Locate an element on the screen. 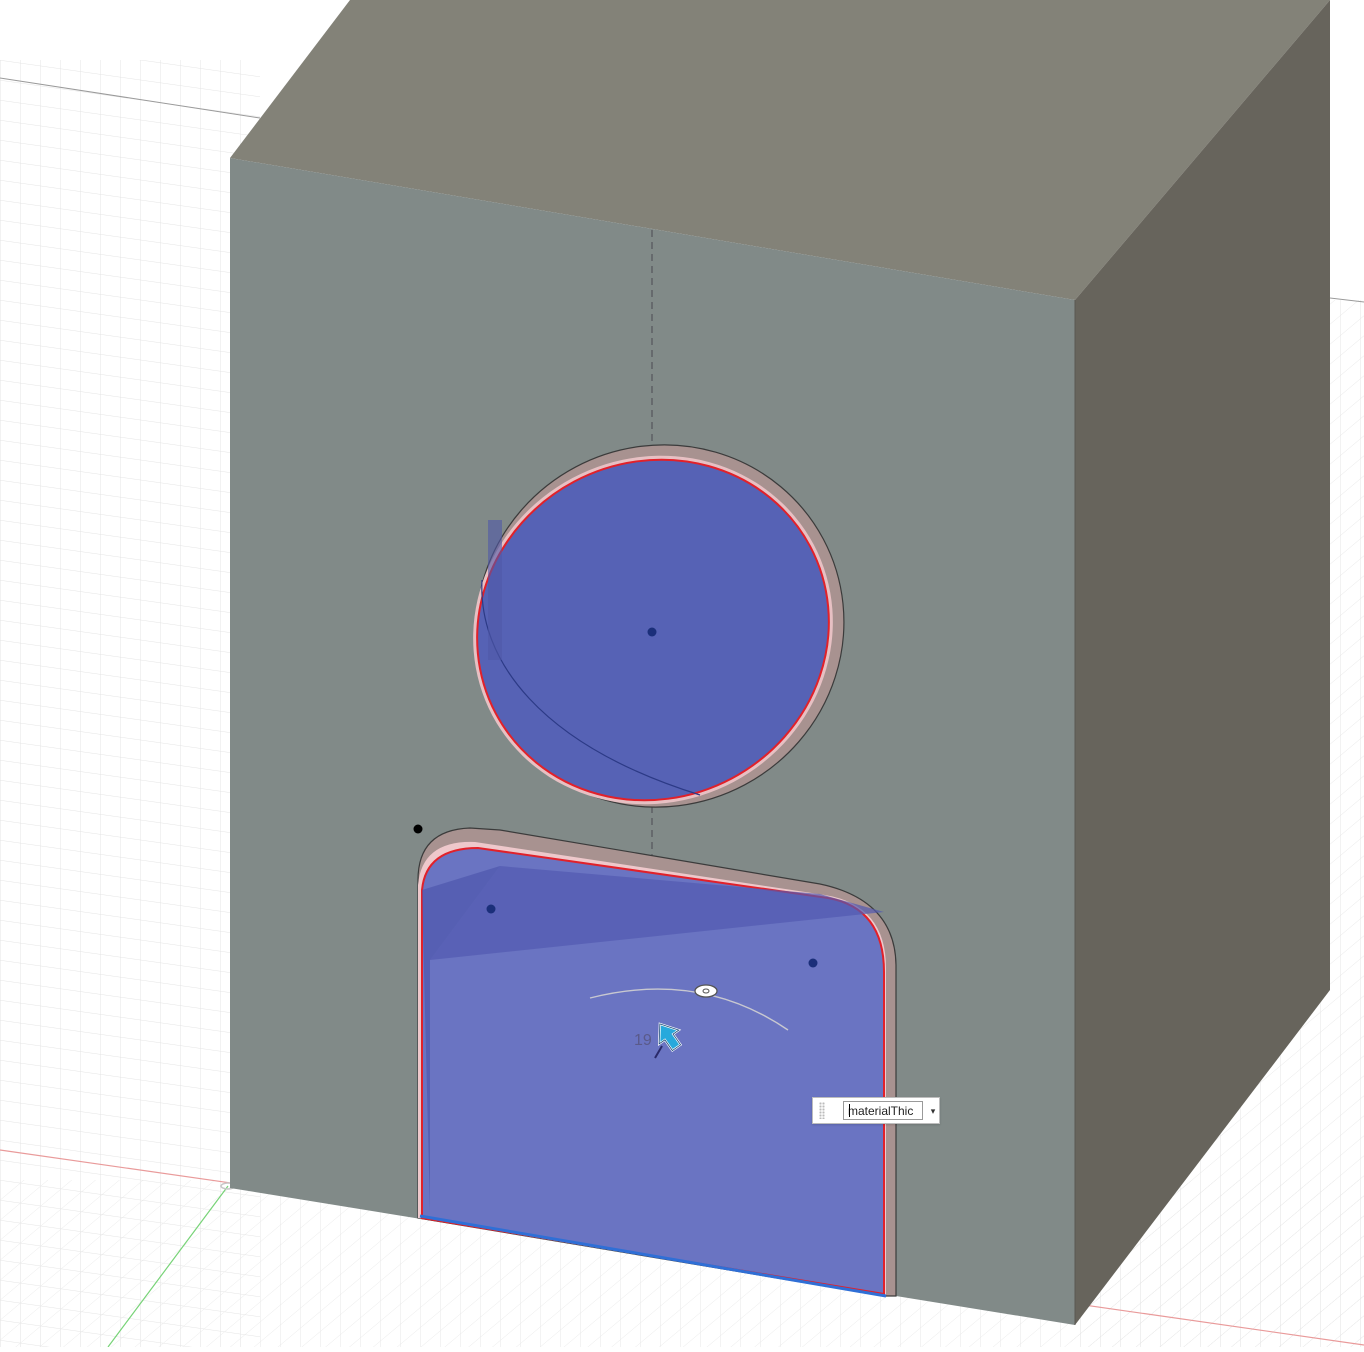 This screenshot has width=1364, height=1352. circle-center-point is located at coordinates (652, 632).